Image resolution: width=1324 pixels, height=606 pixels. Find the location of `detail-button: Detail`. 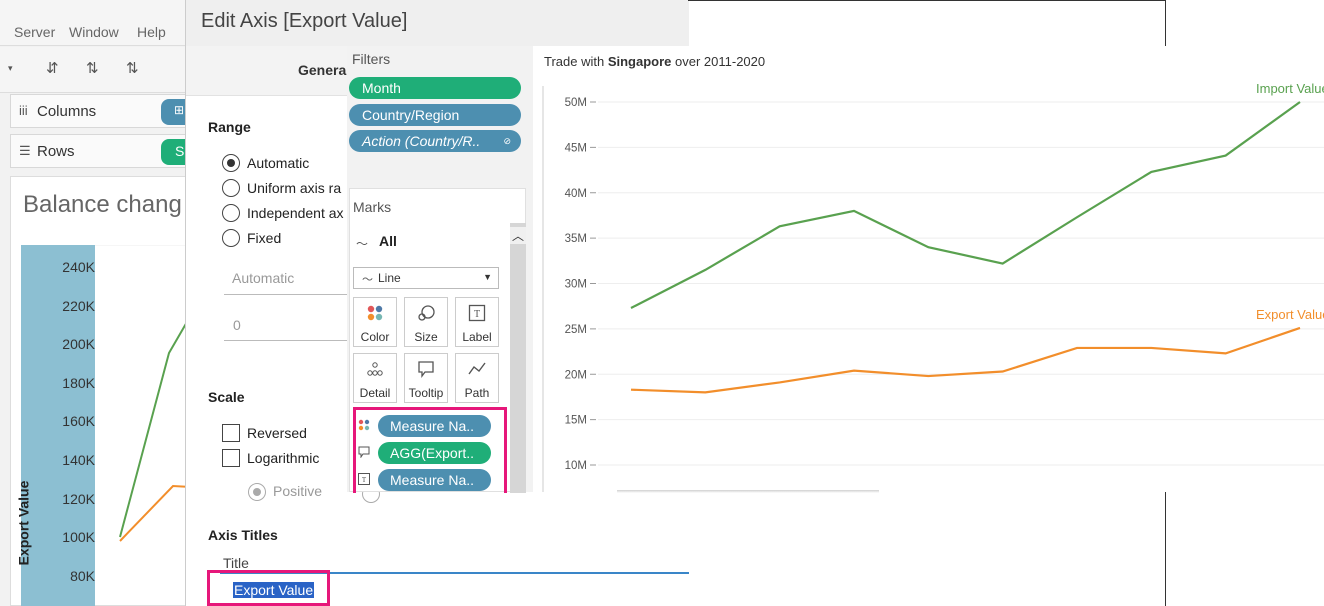

detail-button: Detail is located at coordinates (375, 378).